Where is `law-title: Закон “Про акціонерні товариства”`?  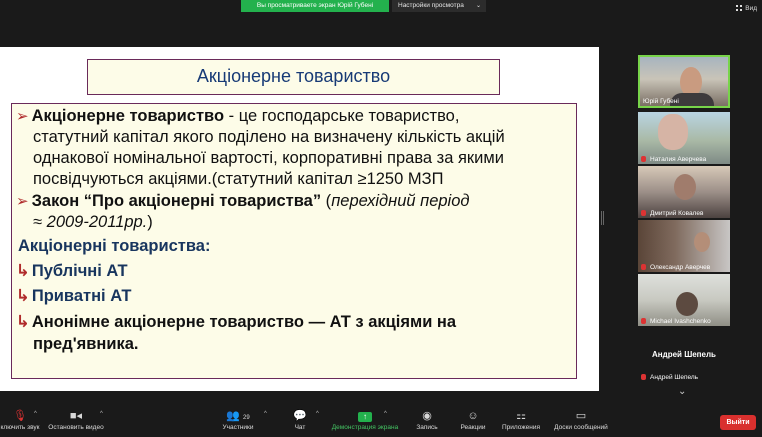 law-title: Закон “Про акціонерні товариства” is located at coordinates (176, 201).